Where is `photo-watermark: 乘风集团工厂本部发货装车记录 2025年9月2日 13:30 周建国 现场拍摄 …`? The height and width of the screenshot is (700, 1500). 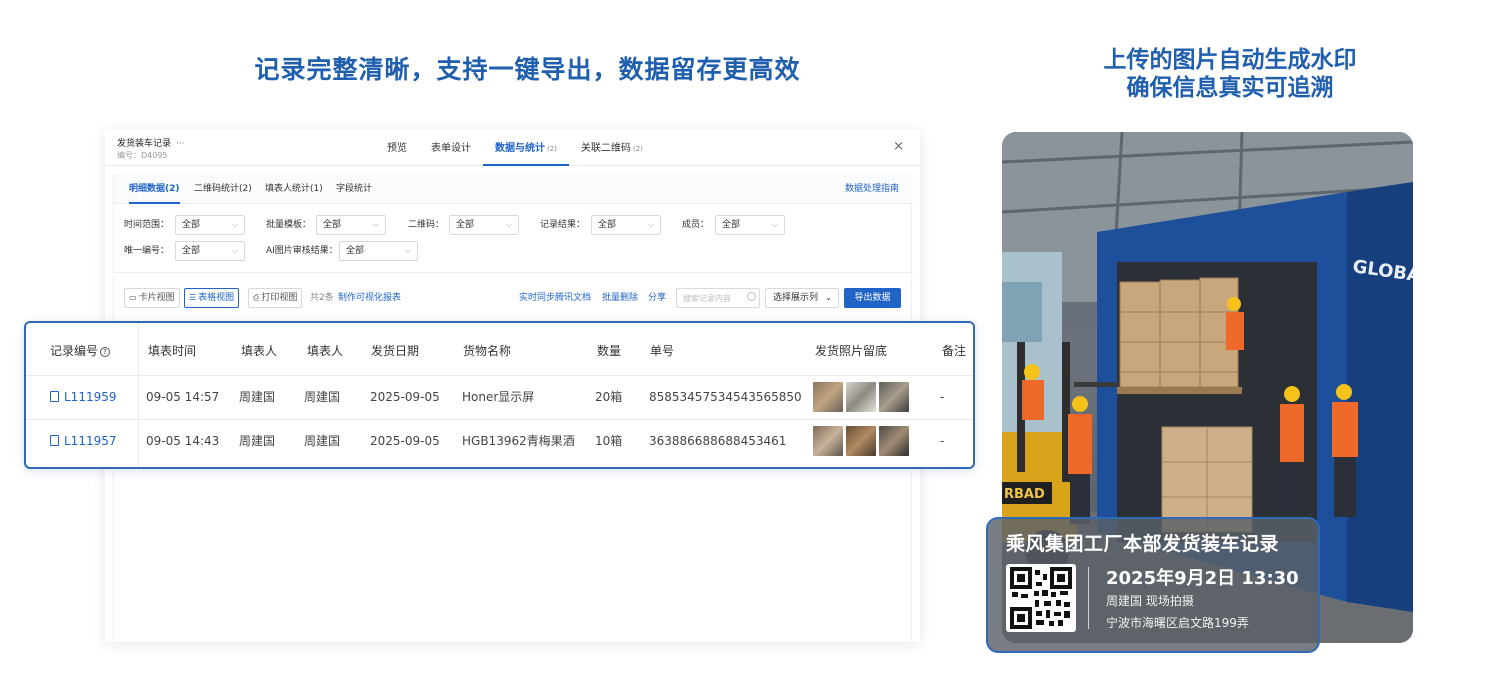 photo-watermark: 乘风集团工厂本部发货装车记录 2025年9月2日 13:30 周建国 现场拍摄 … is located at coordinates (1153, 585).